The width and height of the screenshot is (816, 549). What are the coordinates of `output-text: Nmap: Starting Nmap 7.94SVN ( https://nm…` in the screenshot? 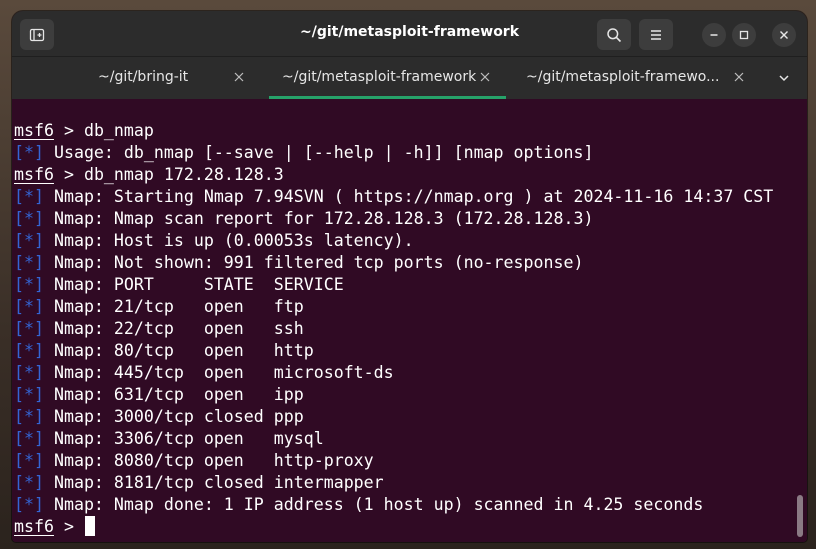 It's located at (408, 196).